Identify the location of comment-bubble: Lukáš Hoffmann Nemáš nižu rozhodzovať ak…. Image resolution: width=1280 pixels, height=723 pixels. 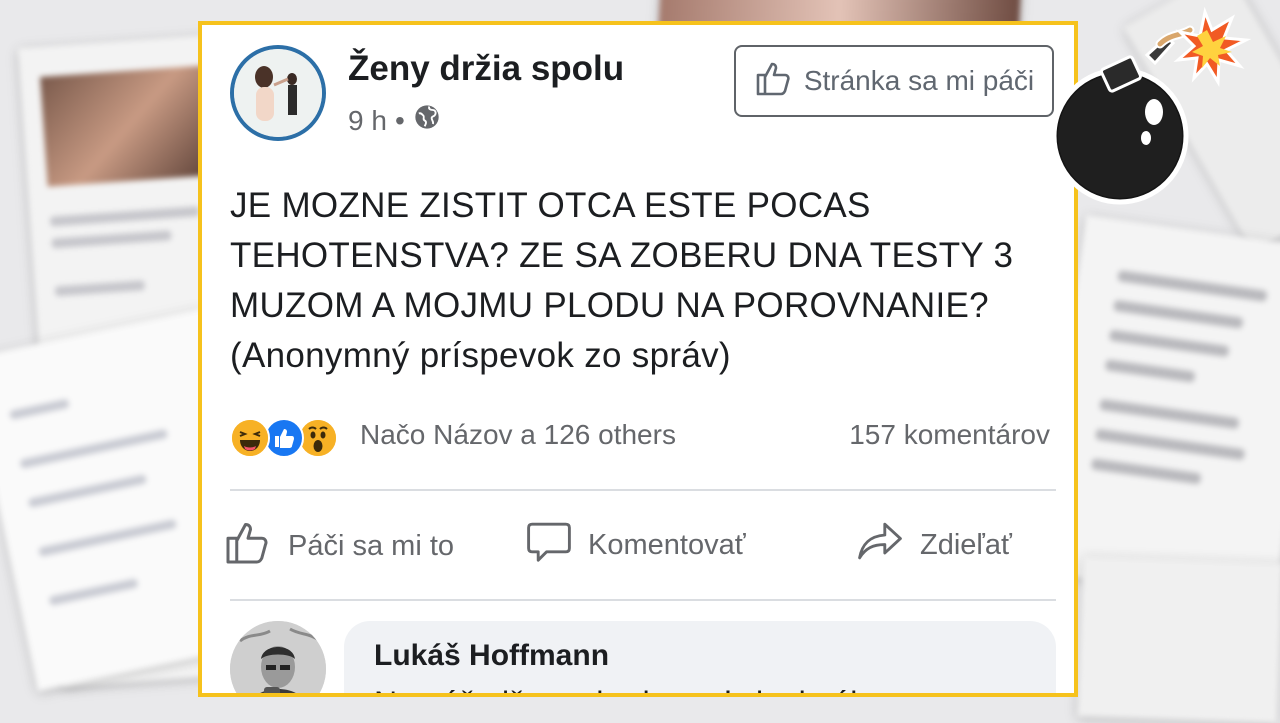
(700, 657).